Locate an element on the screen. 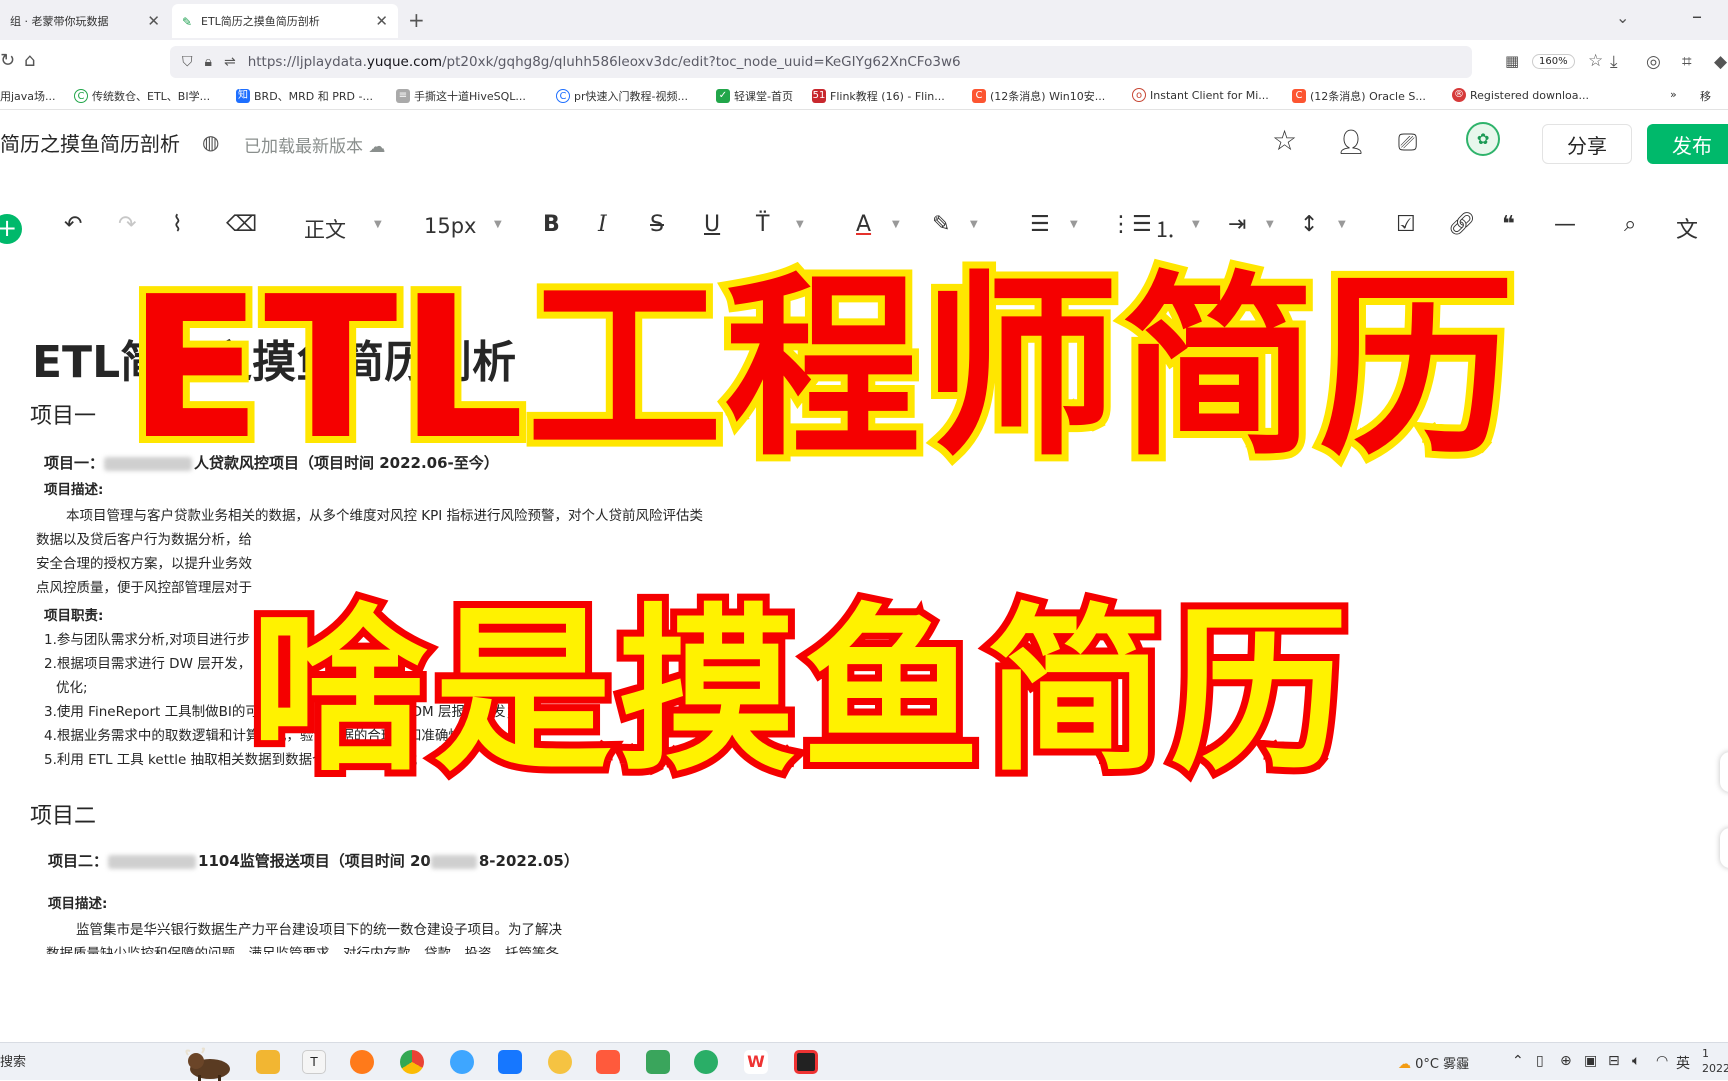 The height and width of the screenshot is (1081, 1728). tray-app-icon: ▯ is located at coordinates (1540, 1061).